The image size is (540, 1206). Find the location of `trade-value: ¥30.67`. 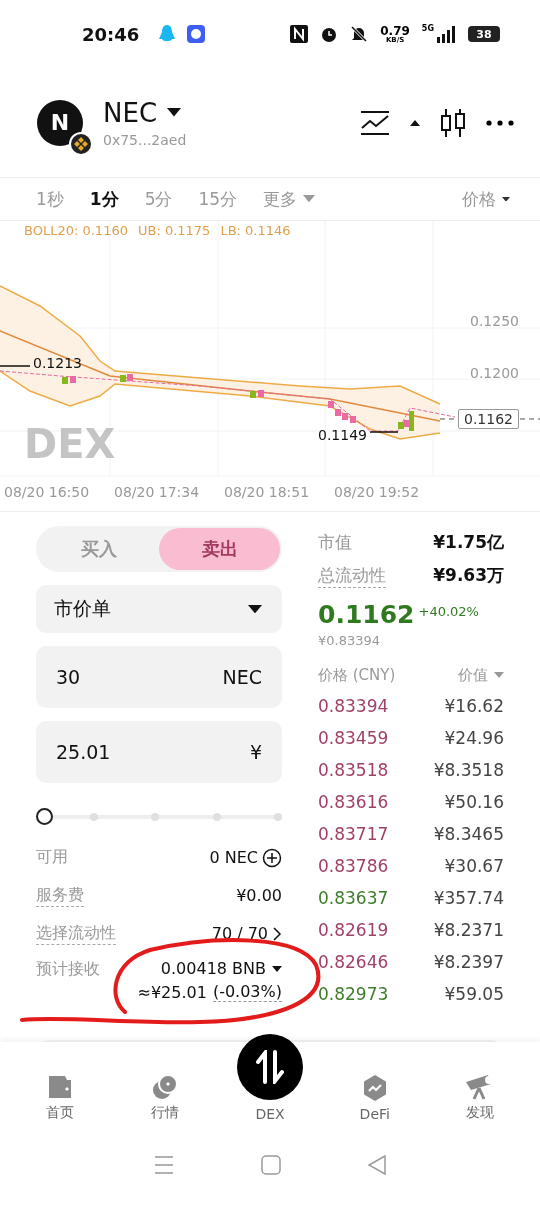

trade-value: ¥30.67 is located at coordinates (474, 866).